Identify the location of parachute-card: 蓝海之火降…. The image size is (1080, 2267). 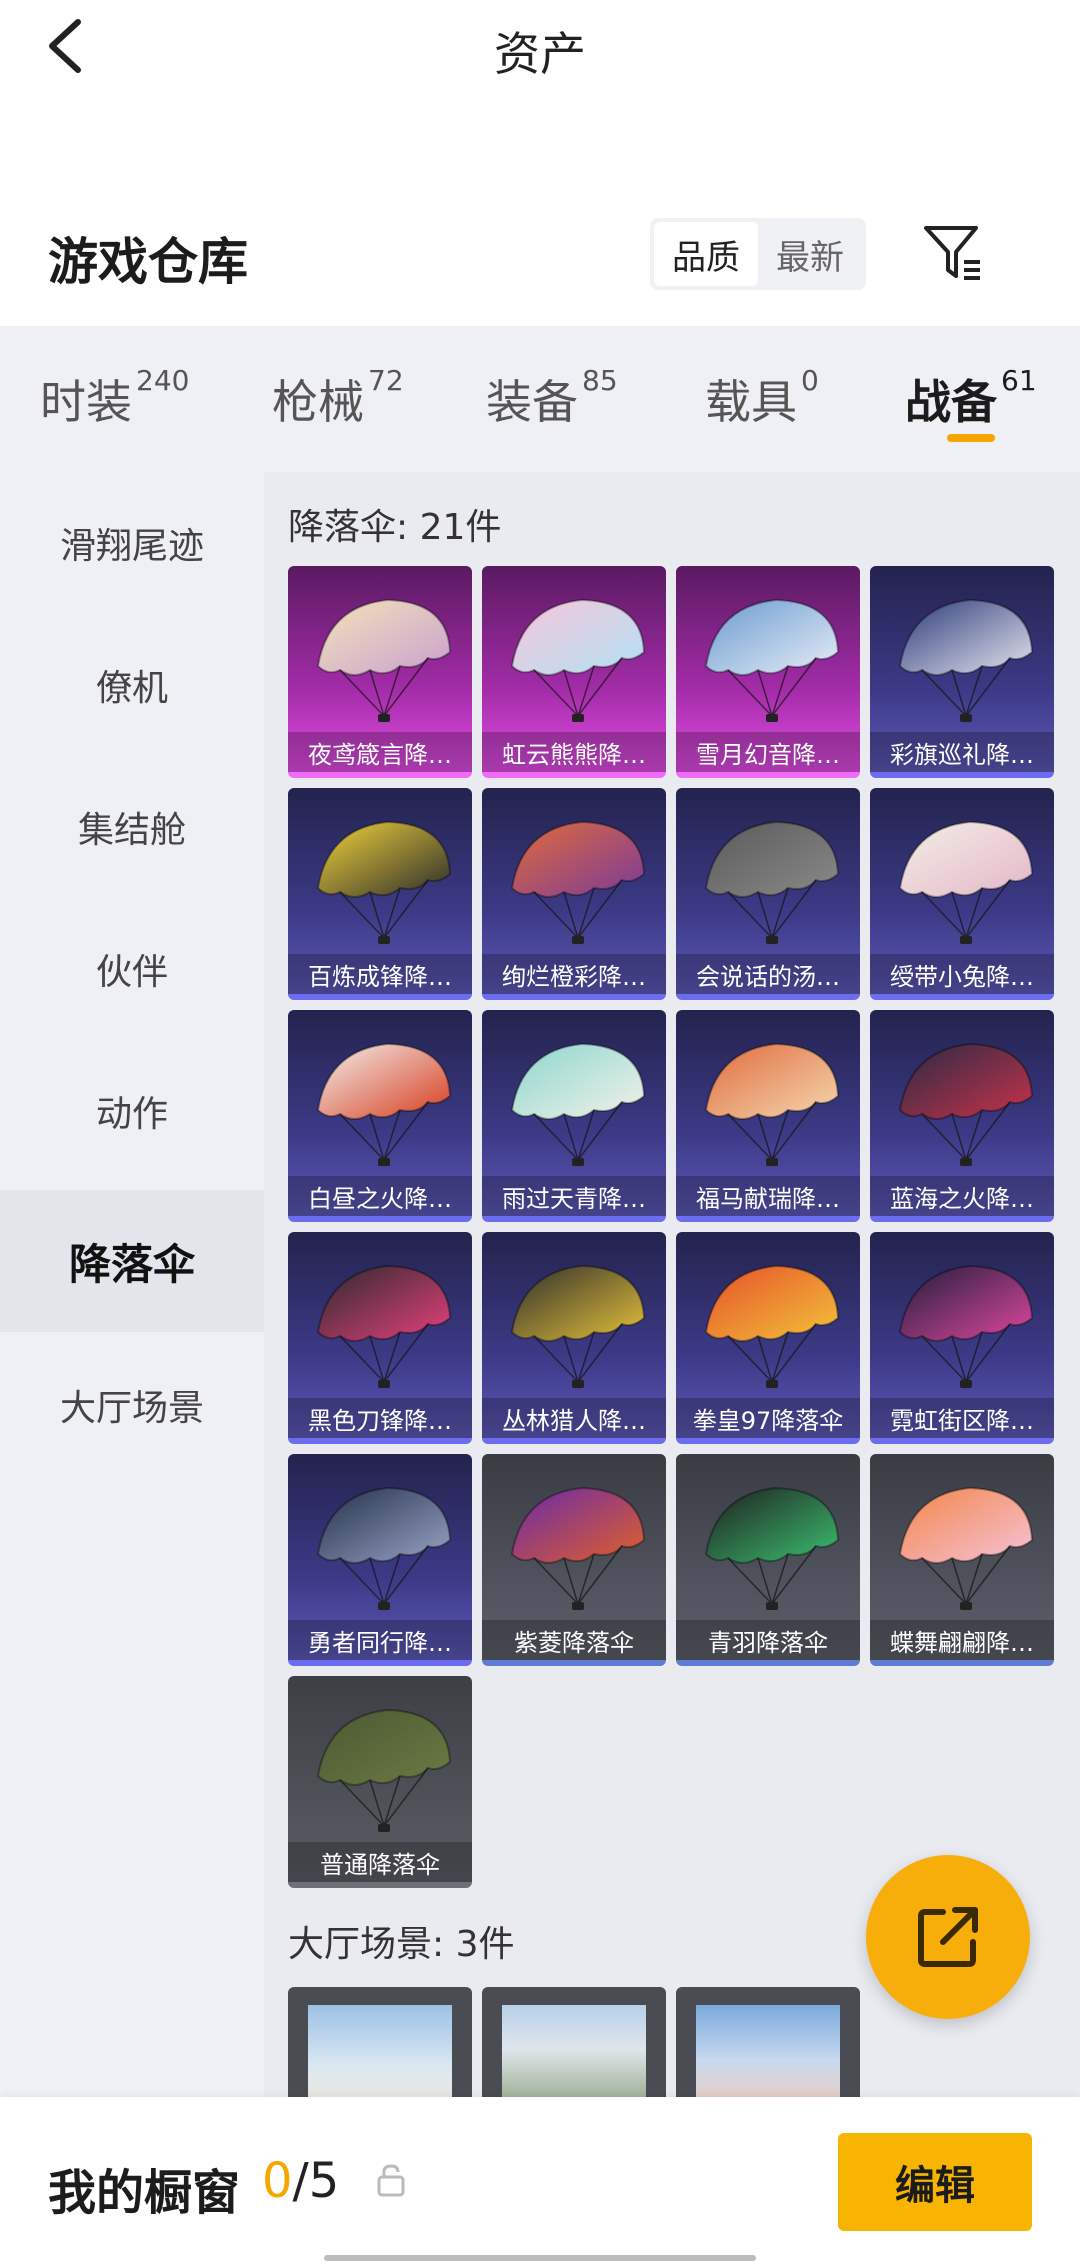
(962, 1116).